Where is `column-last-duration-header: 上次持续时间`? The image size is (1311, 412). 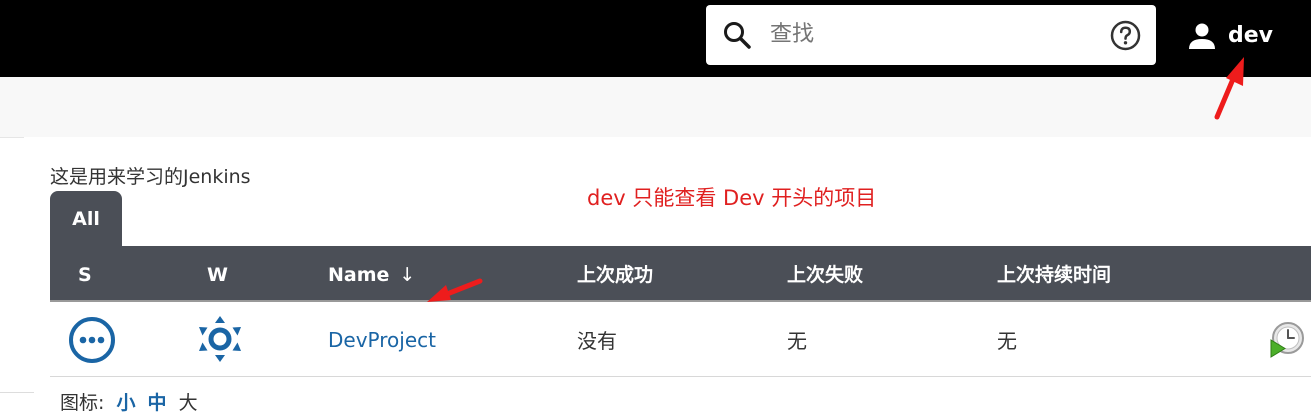
column-last-duration-header: 上次持续时间 is located at coordinates (1054, 275).